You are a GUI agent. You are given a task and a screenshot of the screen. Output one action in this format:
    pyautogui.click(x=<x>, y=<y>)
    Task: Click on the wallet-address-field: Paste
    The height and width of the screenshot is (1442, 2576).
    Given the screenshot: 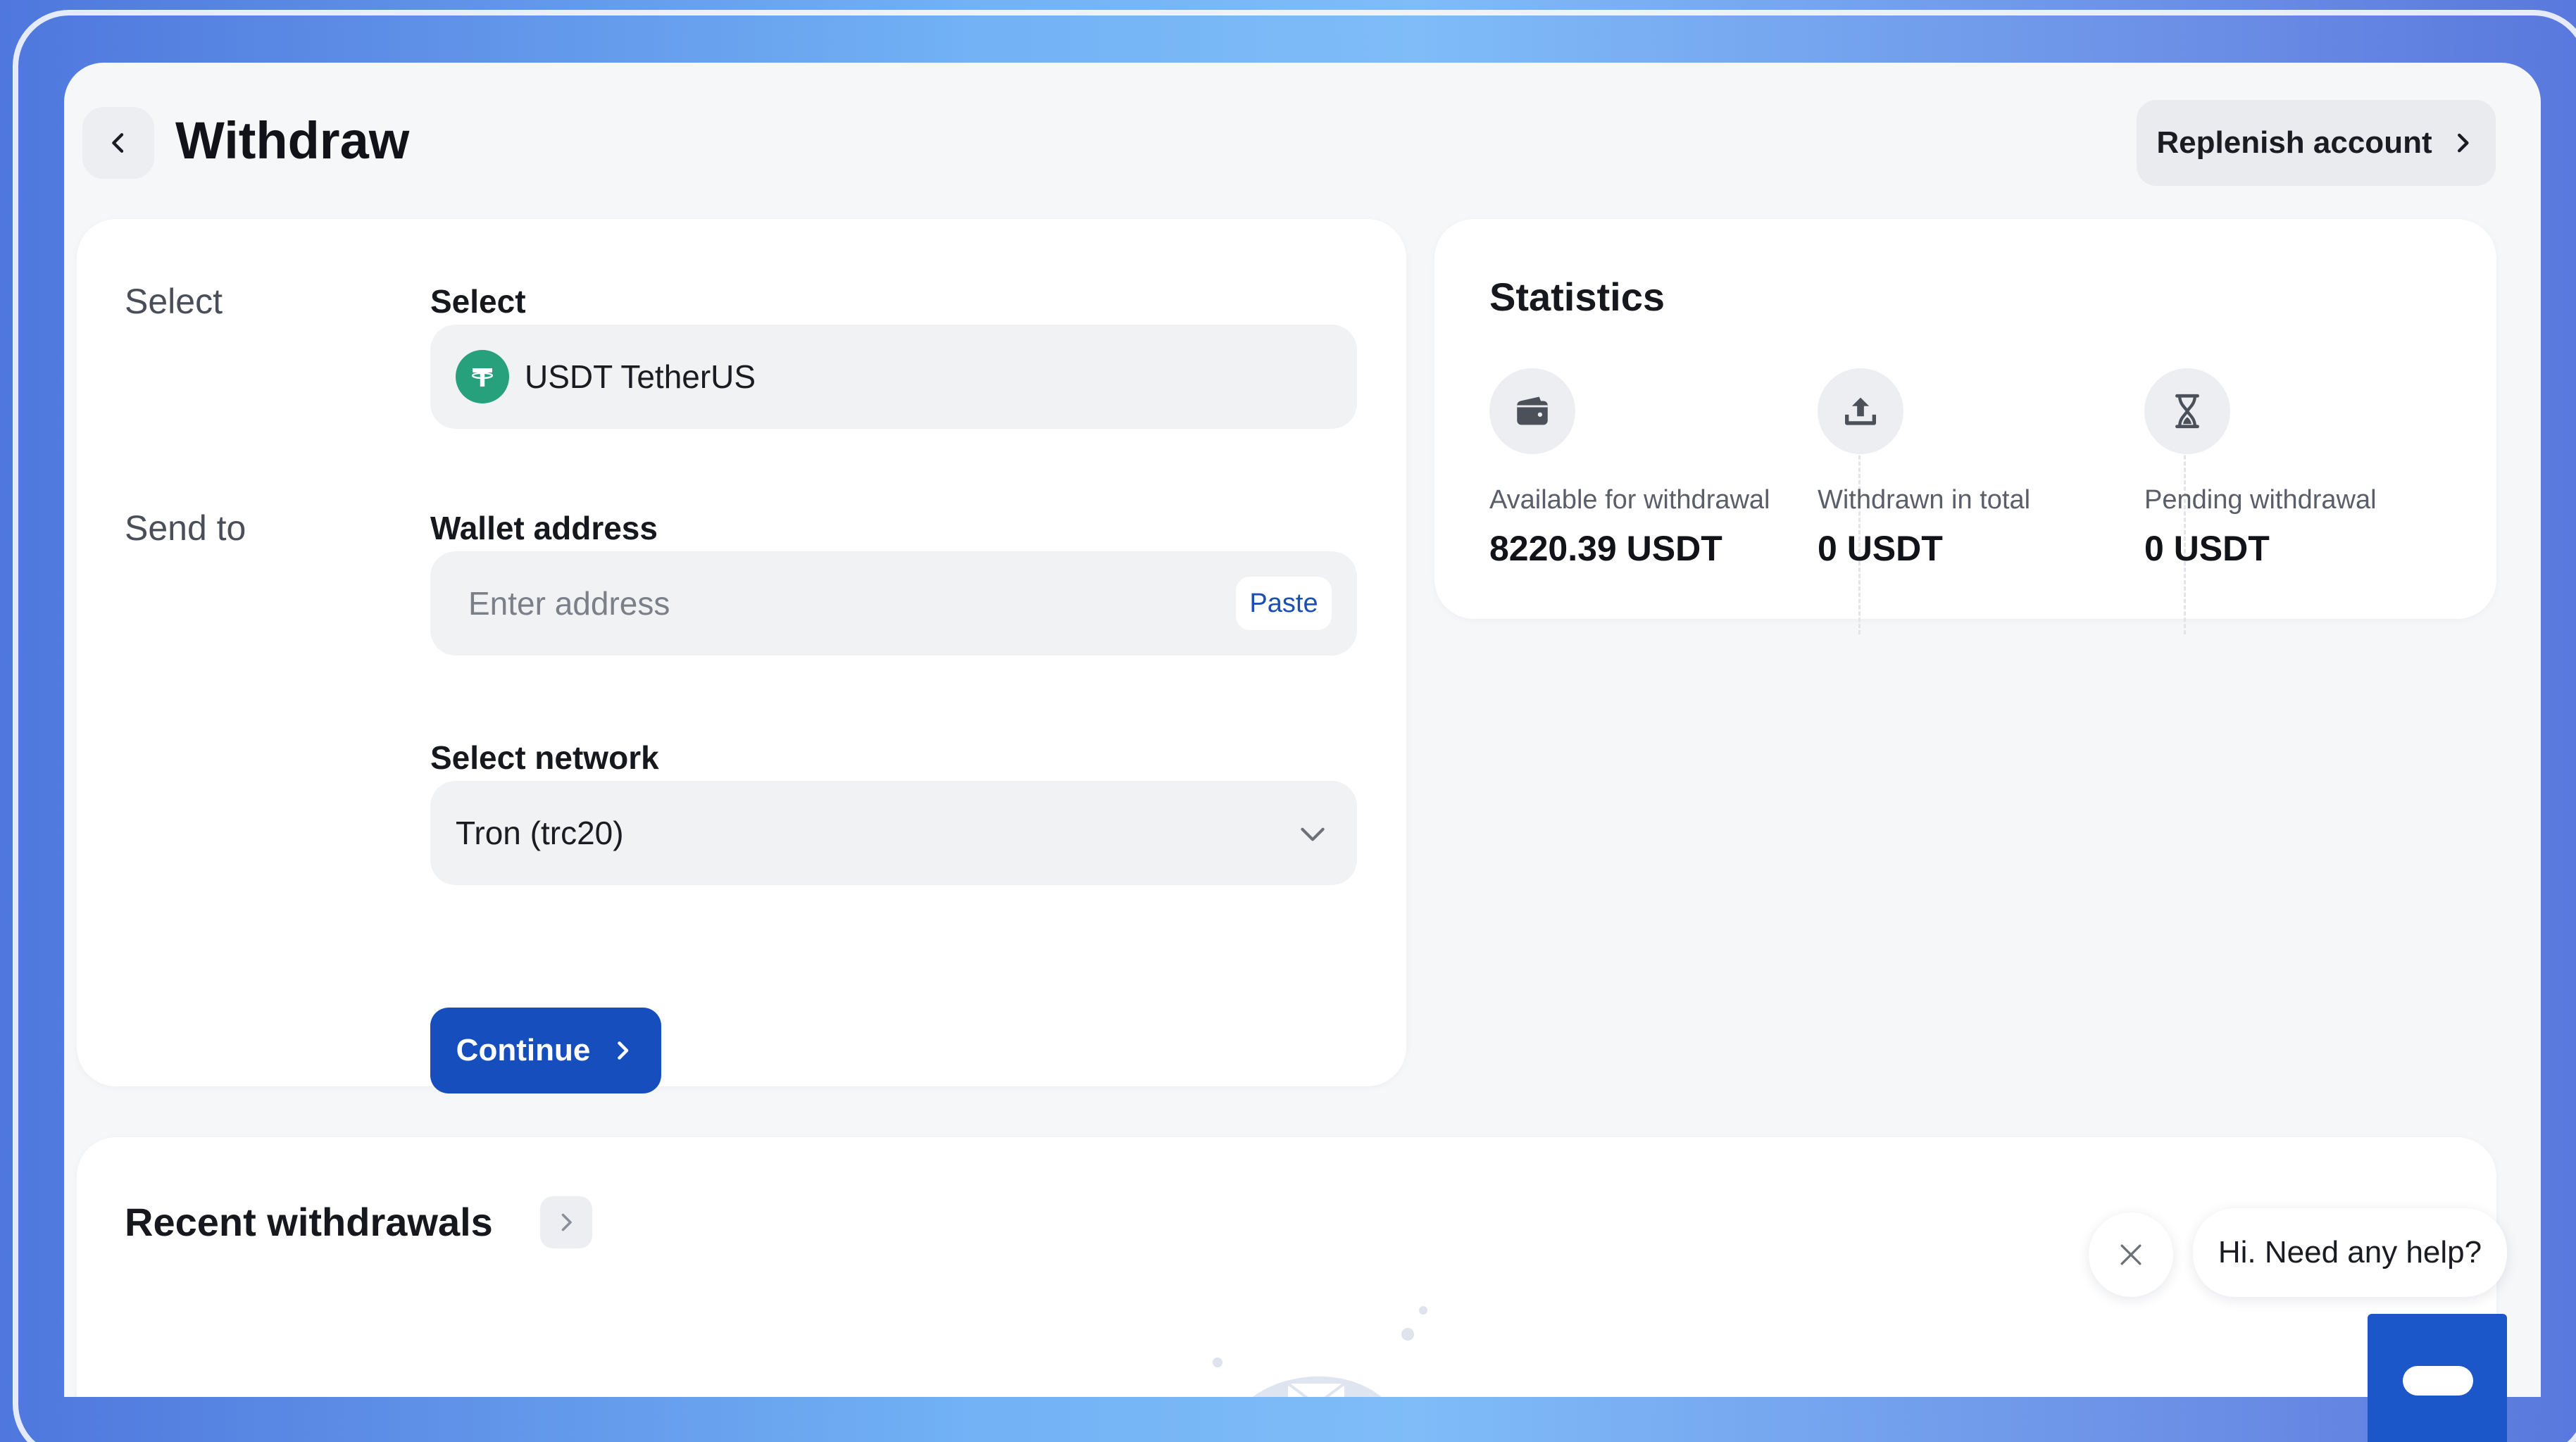 What is the action you would take?
    pyautogui.click(x=893, y=603)
    